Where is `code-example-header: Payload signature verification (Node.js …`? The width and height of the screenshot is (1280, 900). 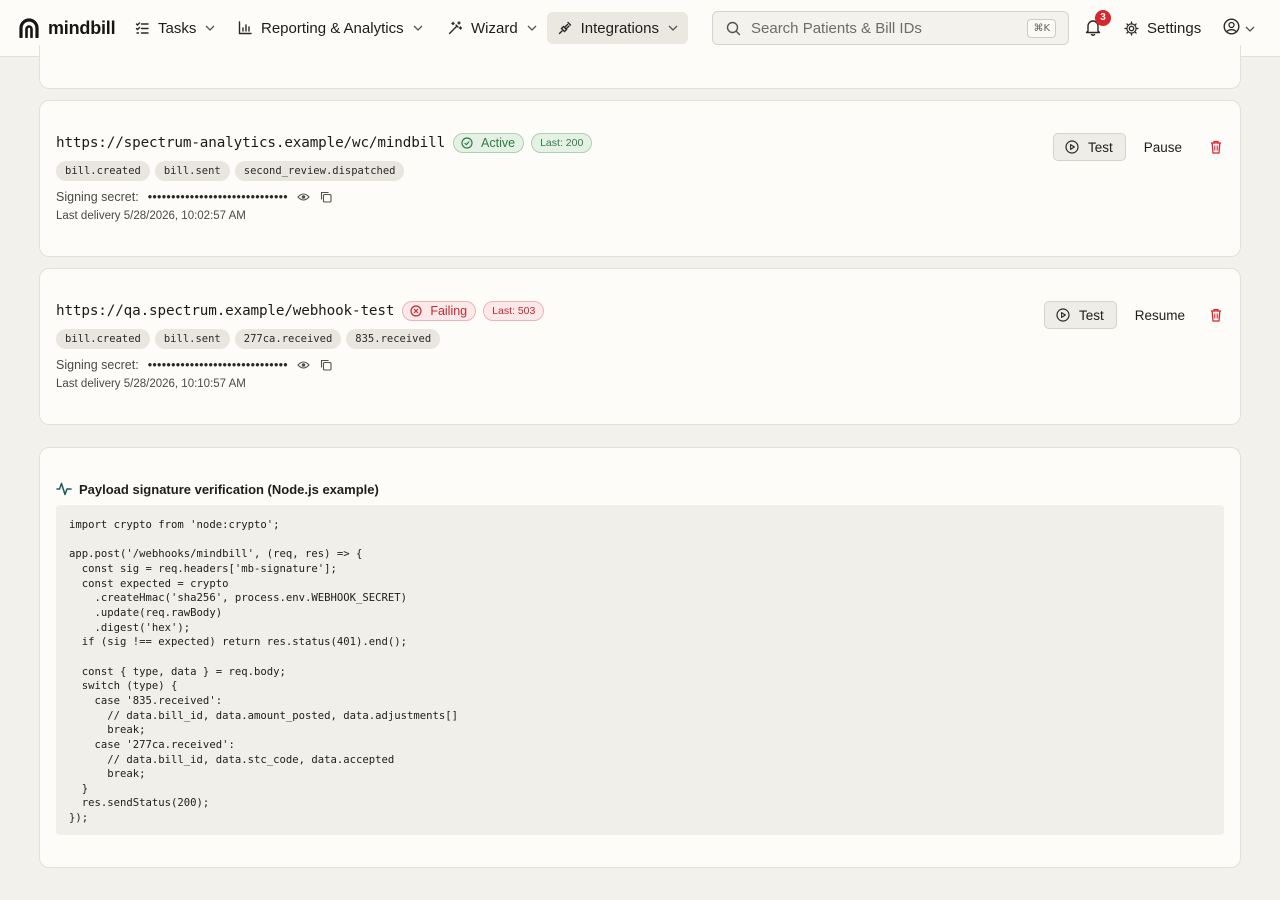
code-example-header: Payload signature verification (Node.js … is located at coordinates (217, 489).